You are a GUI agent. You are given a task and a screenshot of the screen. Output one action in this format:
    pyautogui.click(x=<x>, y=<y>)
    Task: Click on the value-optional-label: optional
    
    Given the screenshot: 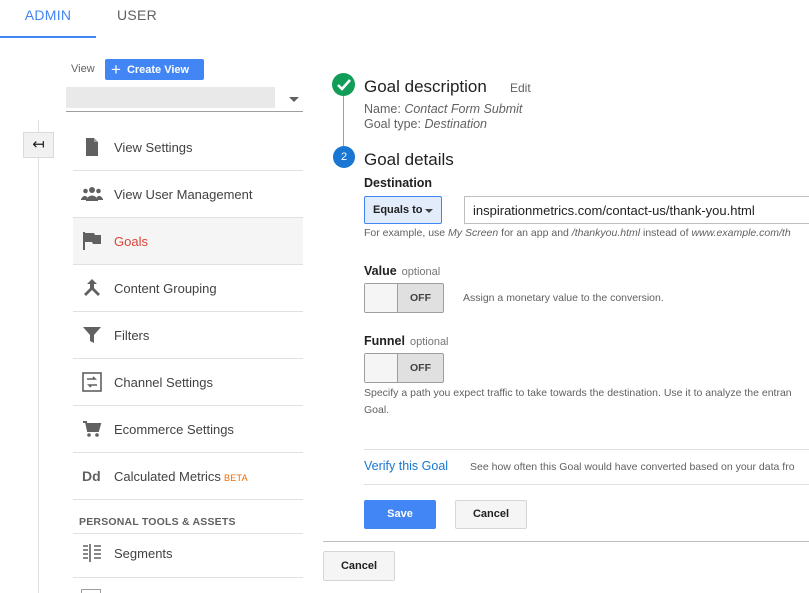 What is the action you would take?
    pyautogui.click(x=421, y=272)
    